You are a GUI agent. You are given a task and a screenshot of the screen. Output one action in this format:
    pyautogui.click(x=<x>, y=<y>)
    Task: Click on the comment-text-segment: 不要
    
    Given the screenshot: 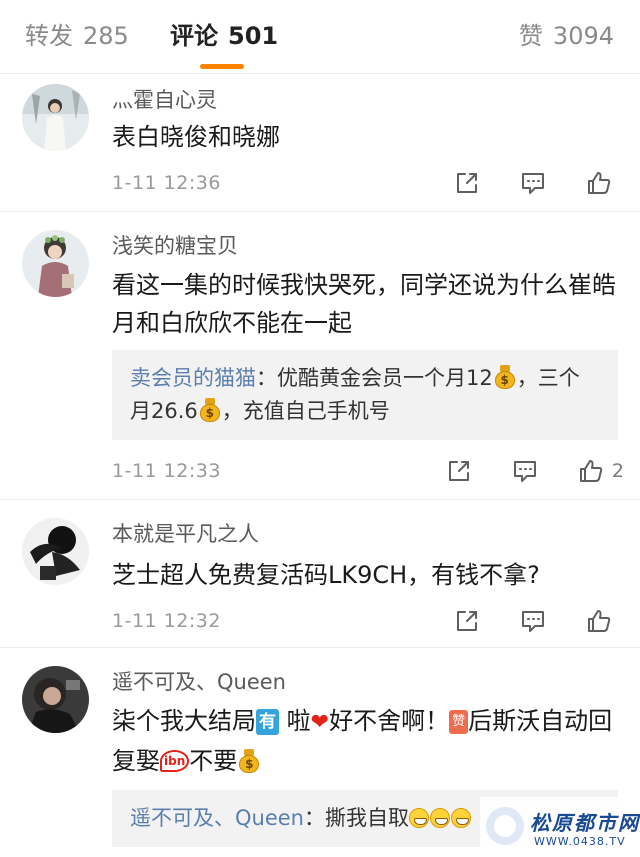 What is the action you would take?
    pyautogui.click(x=213, y=761)
    